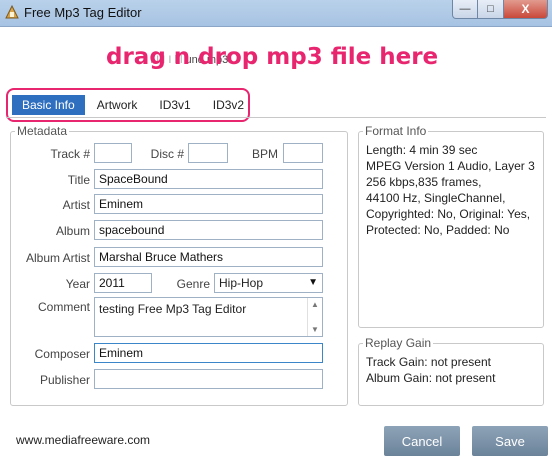 The image size is (552, 458). I want to click on drop-hint-overlay: drag n drop mp3 file here, so click(272, 57).